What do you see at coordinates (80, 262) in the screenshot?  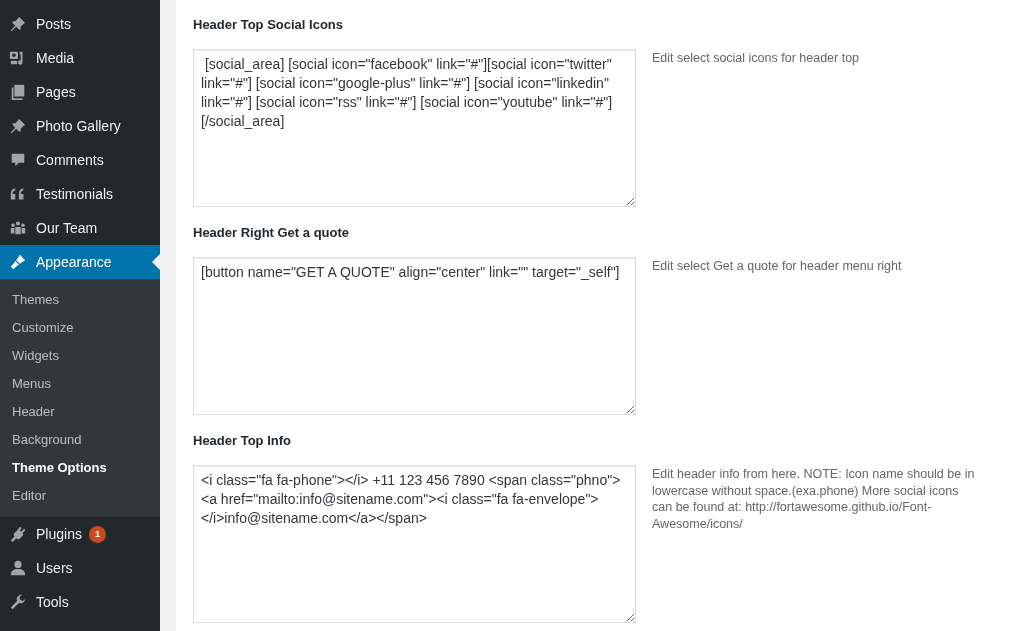 I see `menu-item: Appearance` at bounding box center [80, 262].